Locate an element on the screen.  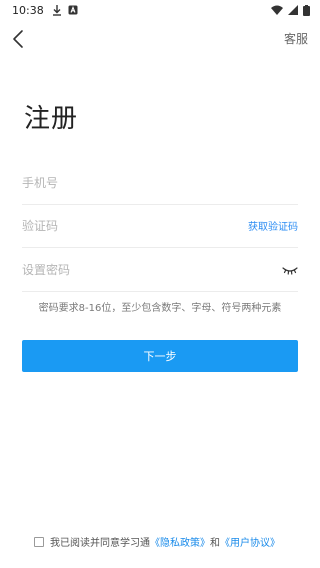
notification-icons is located at coordinates (65, 10).